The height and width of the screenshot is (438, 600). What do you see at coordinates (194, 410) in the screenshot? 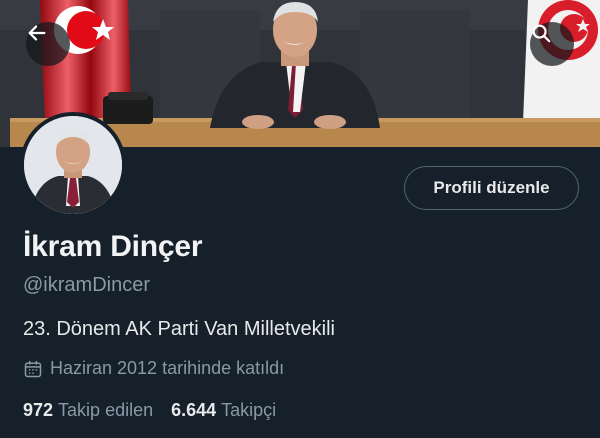
I see `followers-count: 6.644` at bounding box center [194, 410].